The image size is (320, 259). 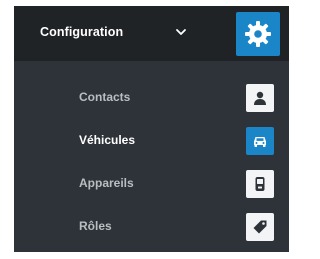 I want to click on menu-item-appareils: Appareils, so click(x=151, y=184).